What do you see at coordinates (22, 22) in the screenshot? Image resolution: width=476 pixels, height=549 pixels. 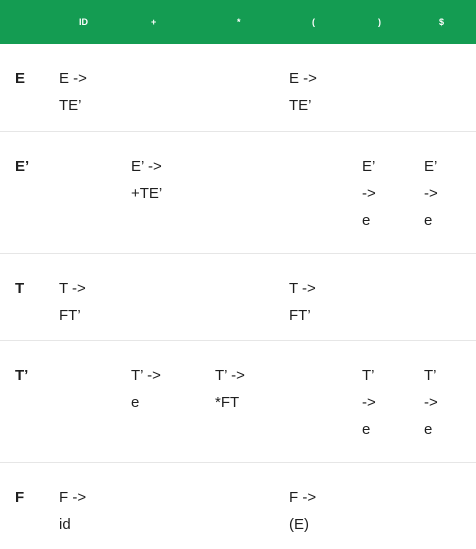 I see `header-corner` at bounding box center [22, 22].